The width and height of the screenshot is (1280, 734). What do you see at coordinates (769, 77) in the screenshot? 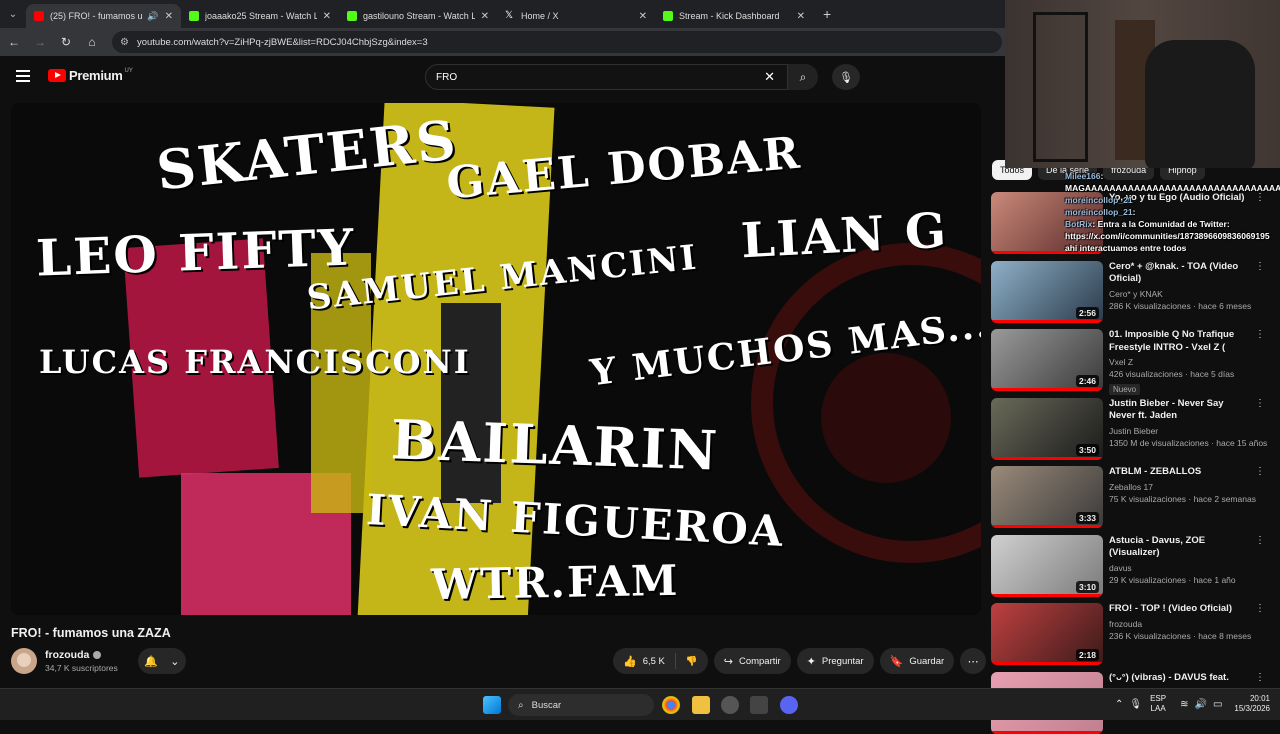
I see `clear-search-icon: ✕` at bounding box center [769, 77].